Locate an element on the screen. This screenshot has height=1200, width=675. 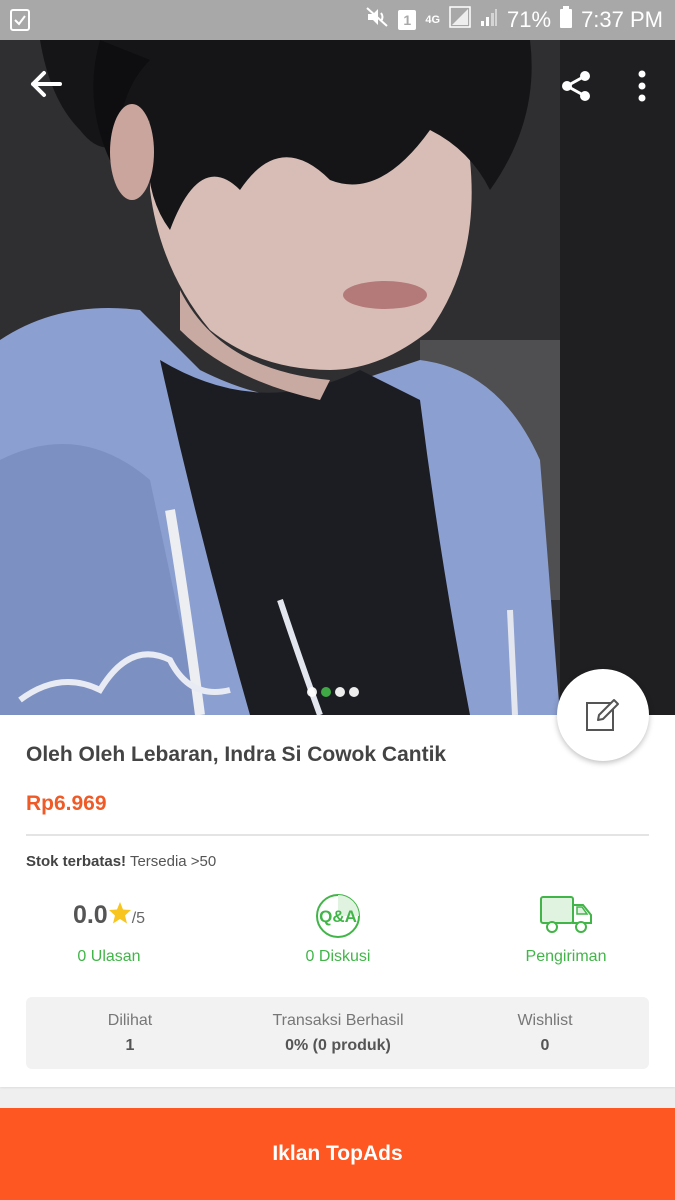
truck-icon is located at coordinates (566, 915).